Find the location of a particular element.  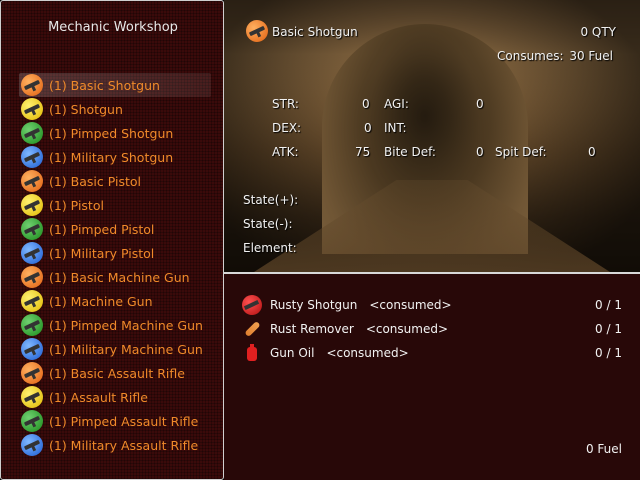

spit-def-label: Spit Def: is located at coordinates (521, 152).